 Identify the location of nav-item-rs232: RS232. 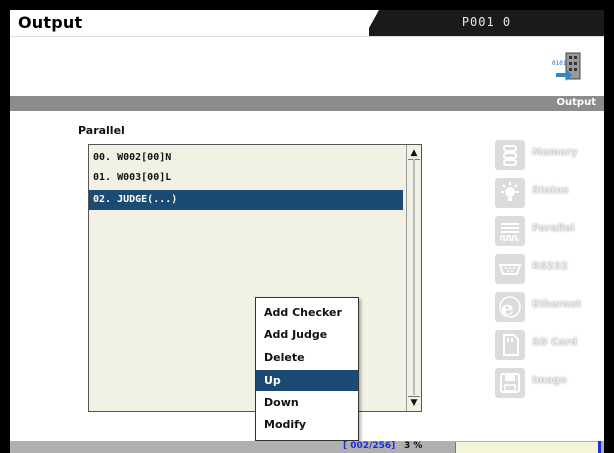
(547, 270).